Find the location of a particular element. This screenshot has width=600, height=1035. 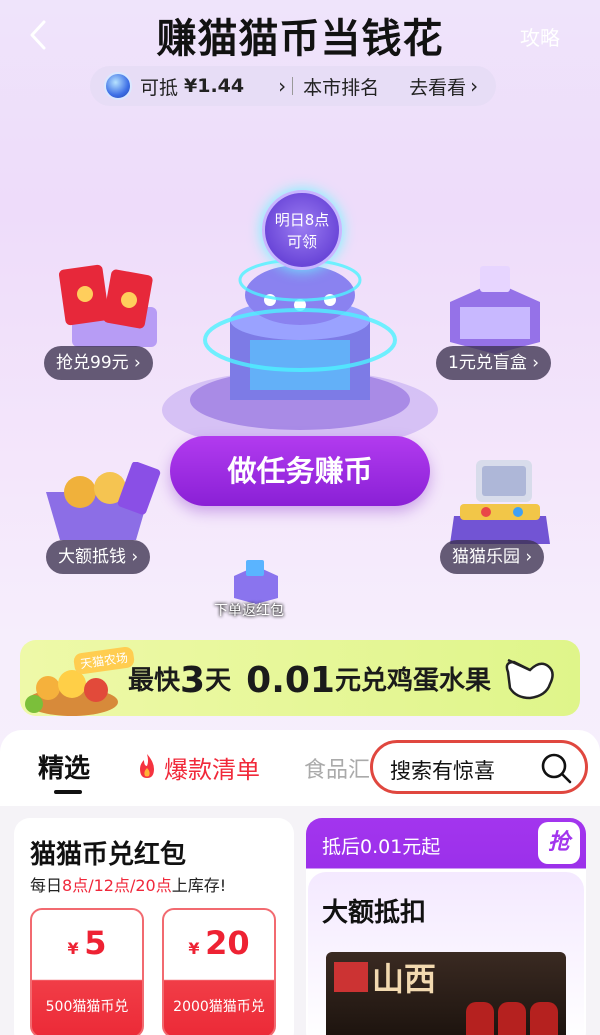

coupon-20: ¥ 20 2000猫猫币兑 is located at coordinates (219, 971).